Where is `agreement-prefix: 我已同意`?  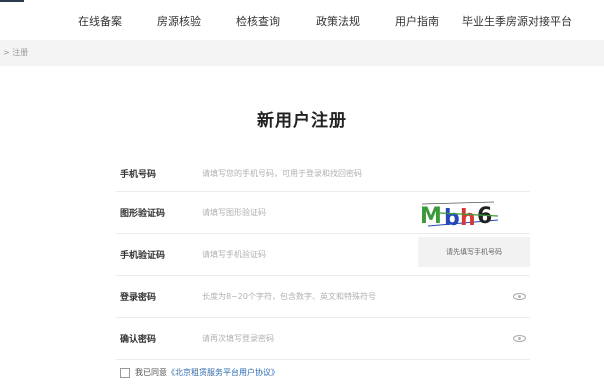 agreement-prefix: 我已同意 is located at coordinates (151, 372).